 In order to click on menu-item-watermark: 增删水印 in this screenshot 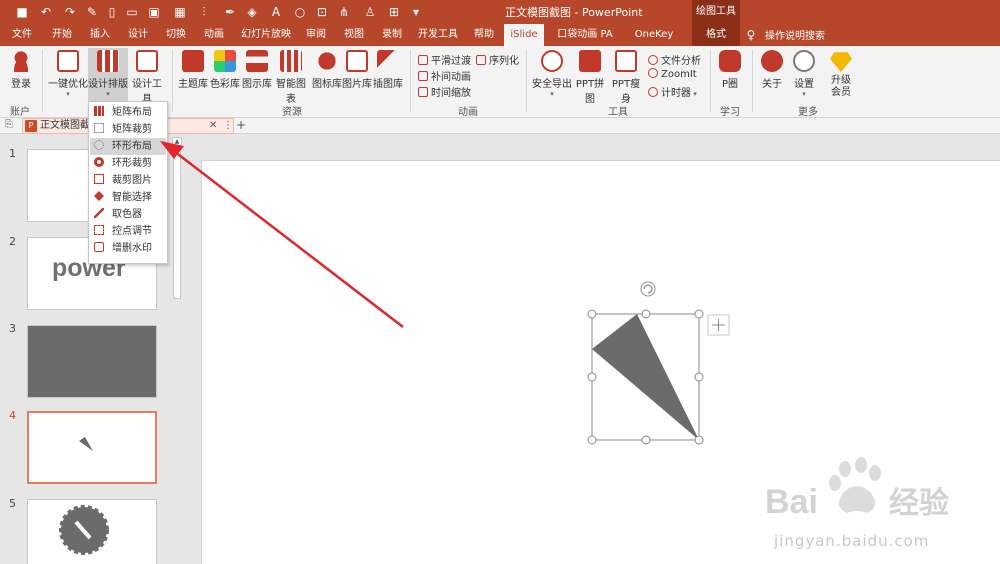, I will do `click(128, 248)`.